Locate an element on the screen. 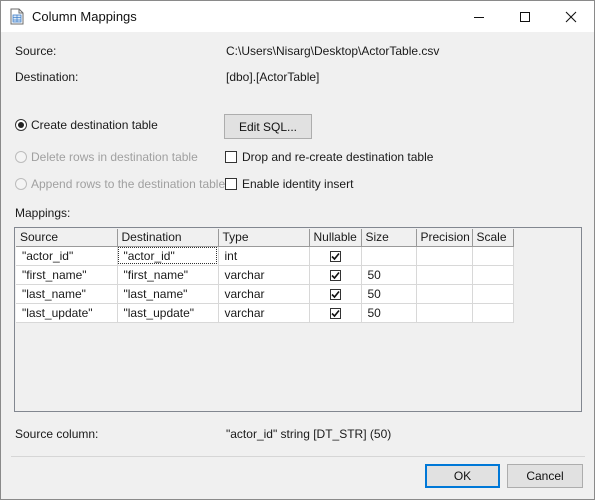  create-destination-table-label: Create destination table is located at coordinates (94, 125).